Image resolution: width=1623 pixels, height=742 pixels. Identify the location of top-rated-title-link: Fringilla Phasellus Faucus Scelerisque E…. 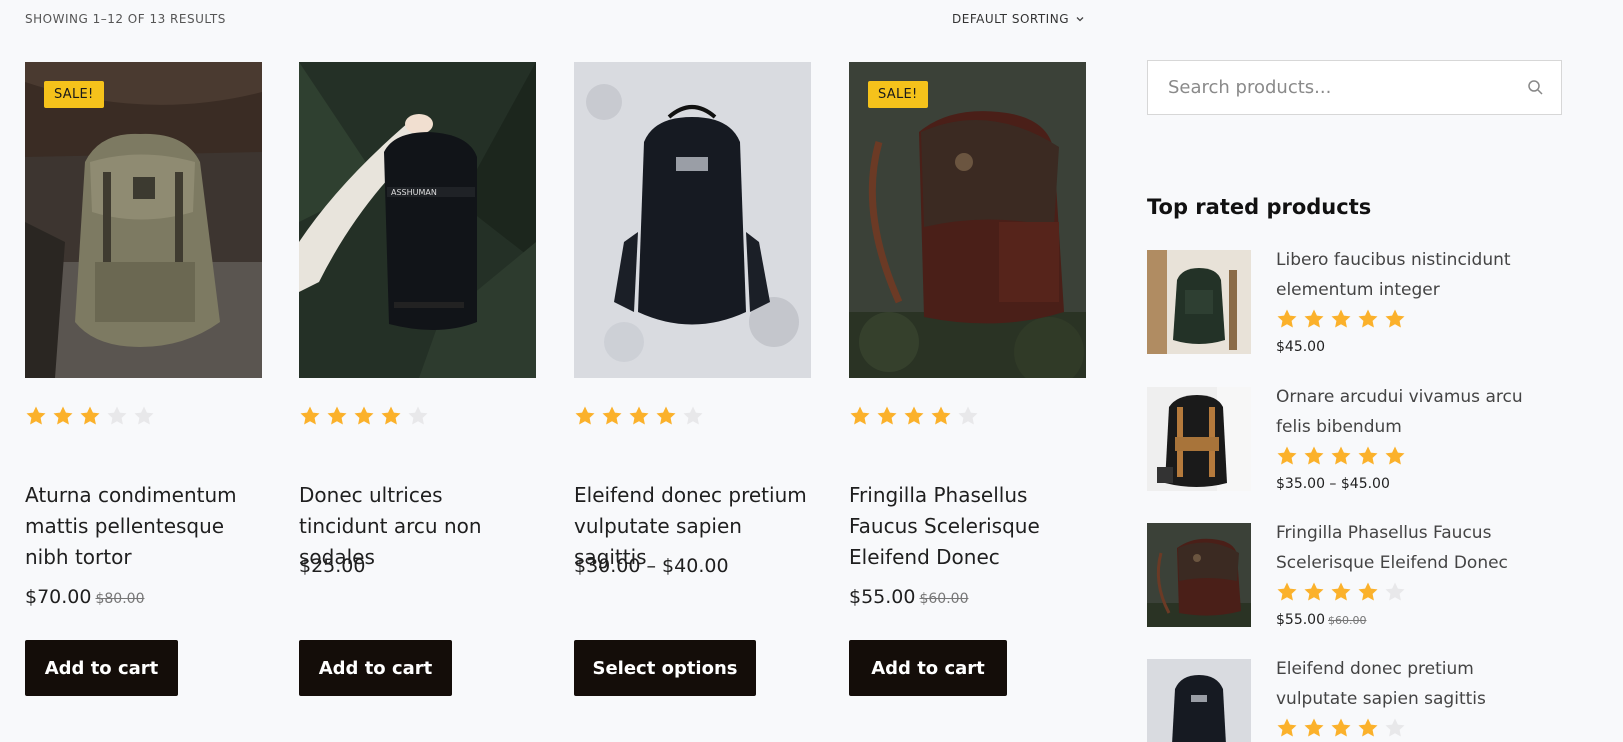
(1411, 548).